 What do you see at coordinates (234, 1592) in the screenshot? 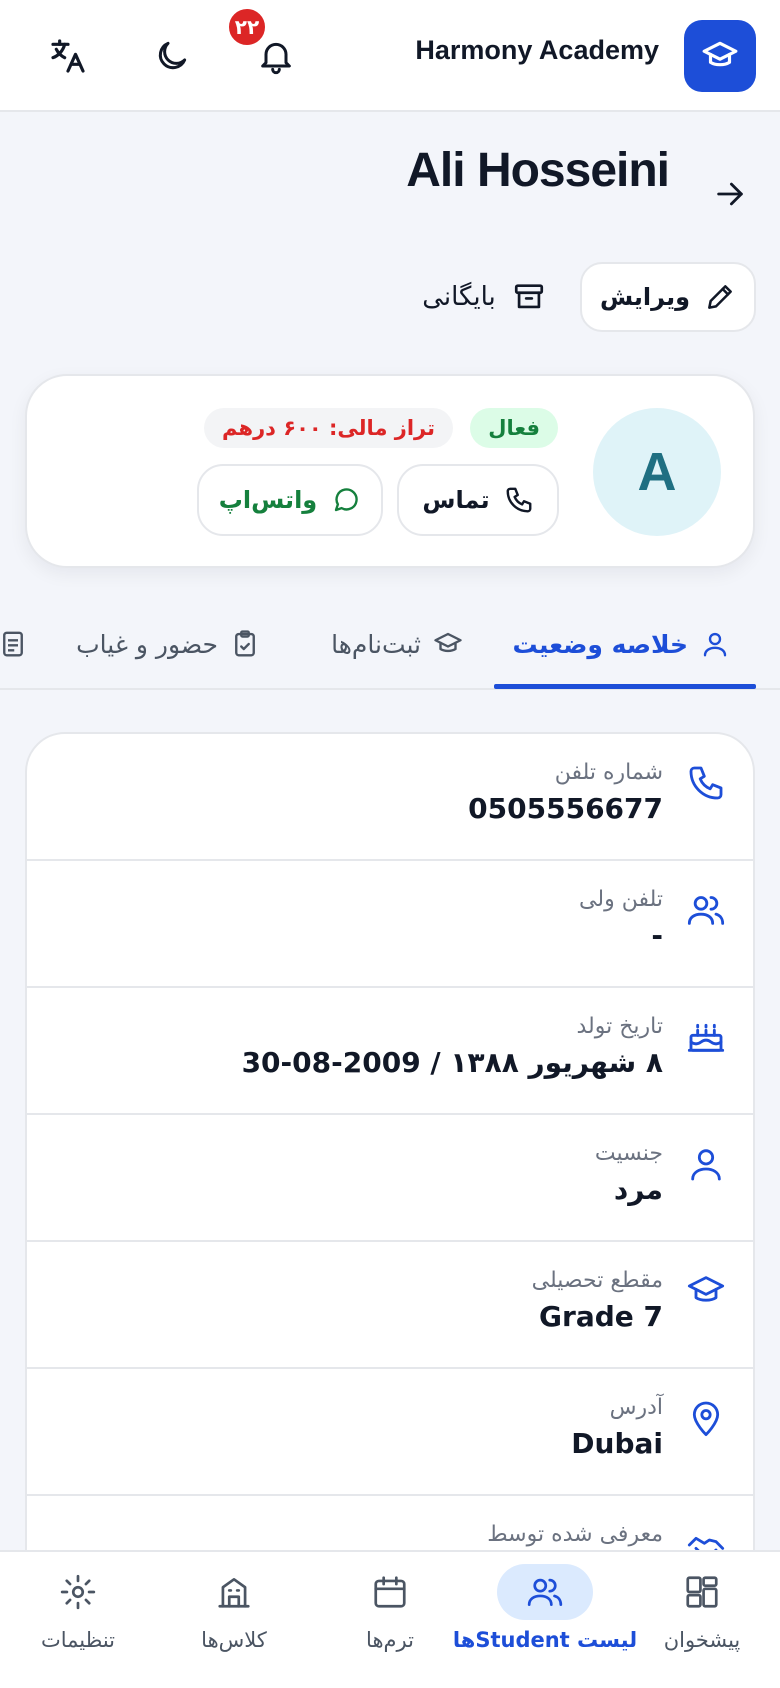
I see `building-icon` at bounding box center [234, 1592].